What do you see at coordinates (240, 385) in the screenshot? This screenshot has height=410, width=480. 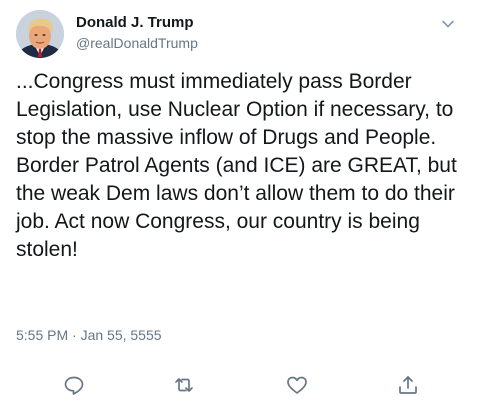 I see `tweet-actions` at bounding box center [240, 385].